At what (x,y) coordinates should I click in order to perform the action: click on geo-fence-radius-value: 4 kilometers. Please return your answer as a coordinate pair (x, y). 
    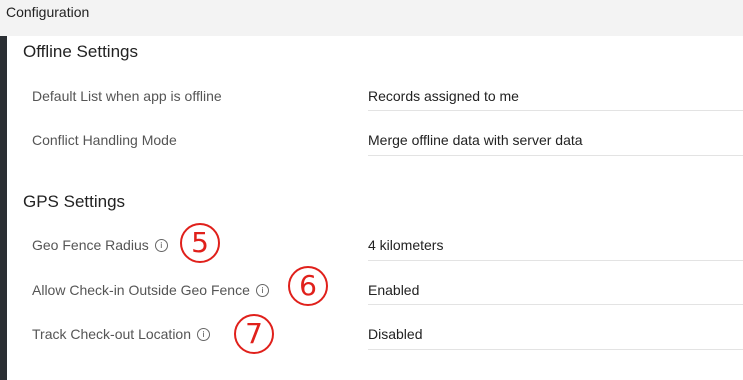
    Looking at the image, I should click on (405, 245).